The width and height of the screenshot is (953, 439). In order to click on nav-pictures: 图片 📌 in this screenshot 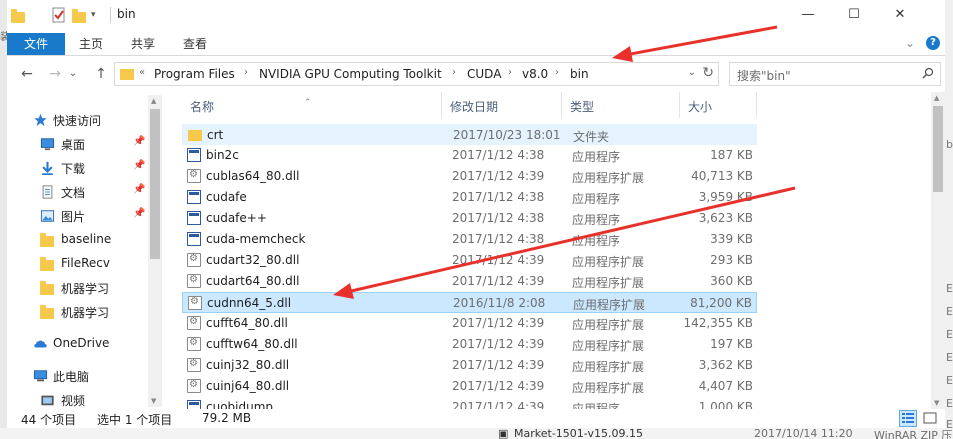, I will do `click(77, 216)`.